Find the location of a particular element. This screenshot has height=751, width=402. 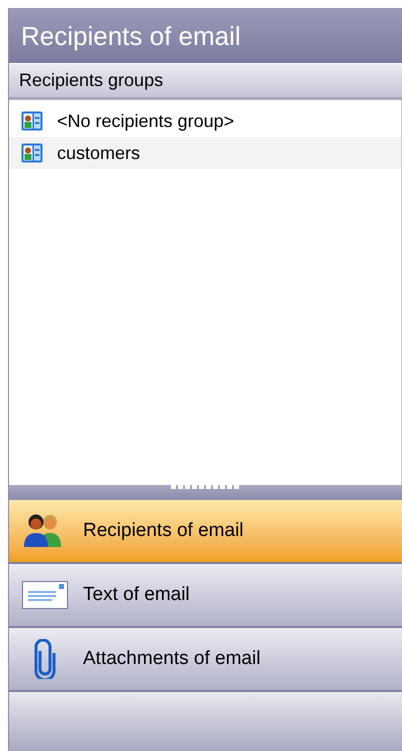

nav-tab: Recipients of email is located at coordinates (205, 532).